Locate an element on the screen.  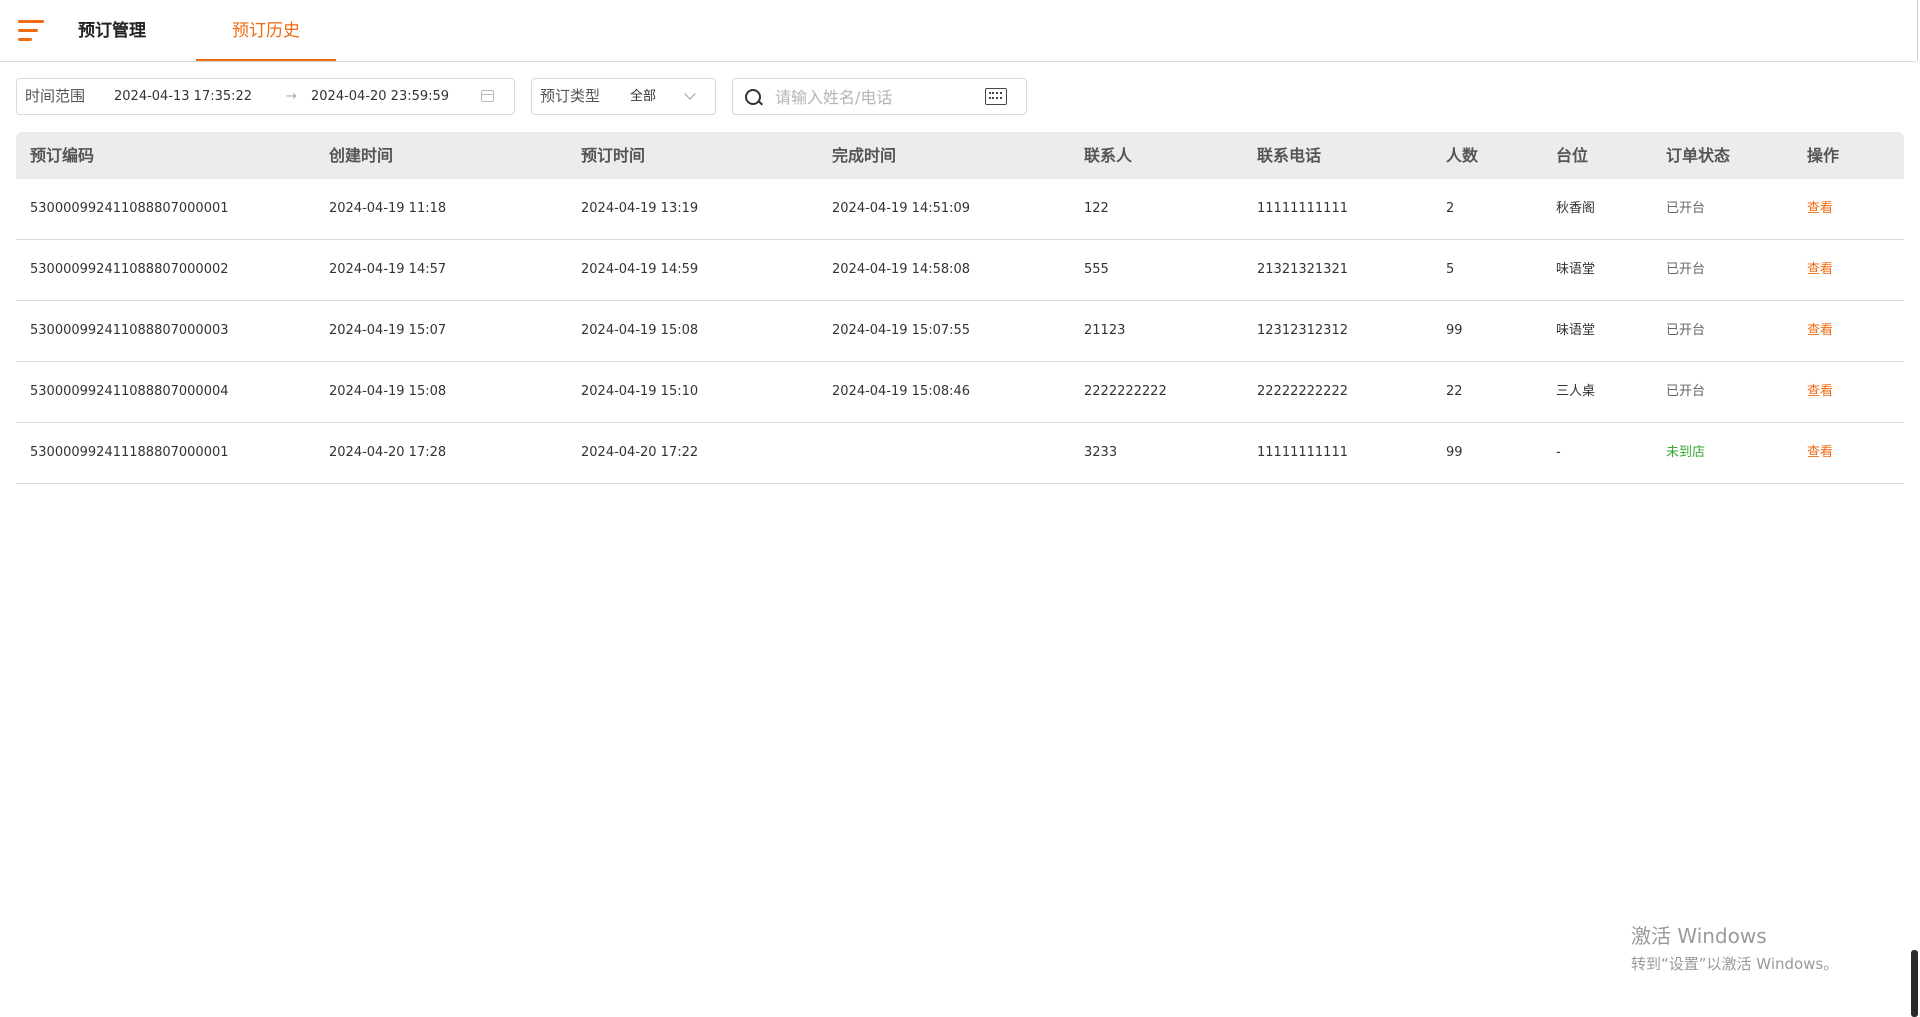
status-badge: 未到店 is located at coordinates (1686, 452).